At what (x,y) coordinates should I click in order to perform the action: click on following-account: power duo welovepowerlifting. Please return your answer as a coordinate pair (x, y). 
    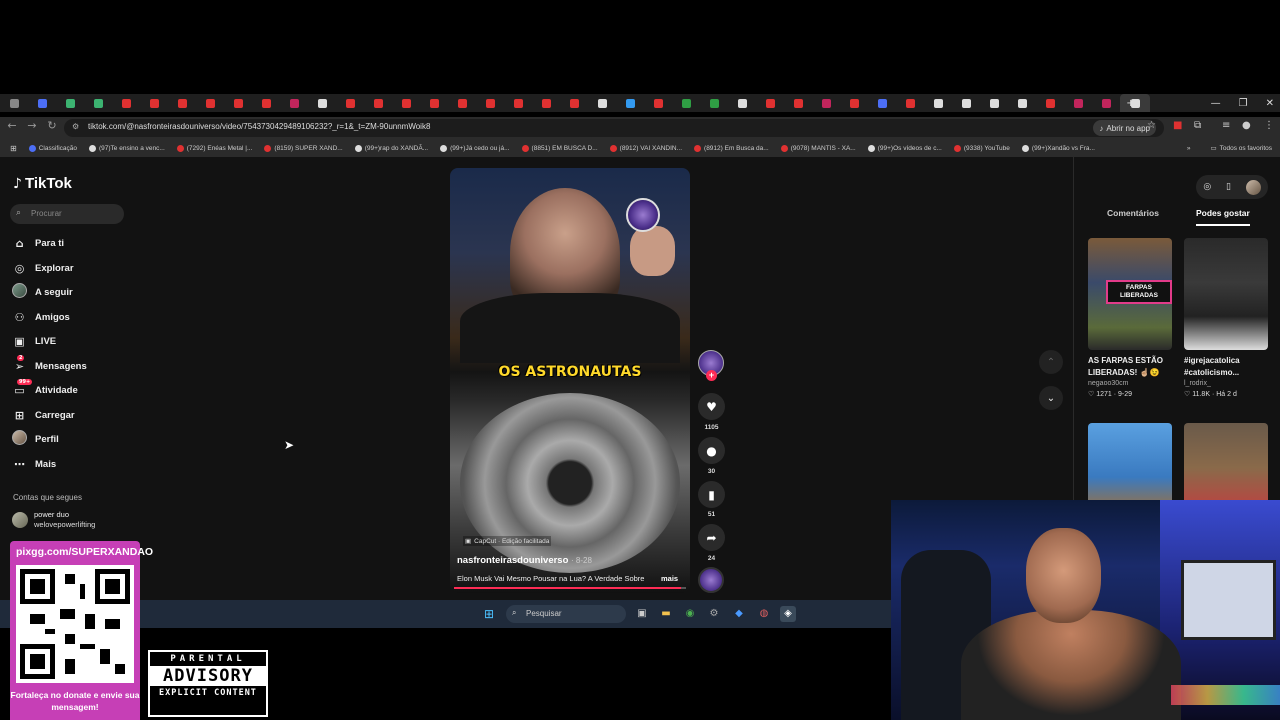
    Looking at the image, I should click on (53, 520).